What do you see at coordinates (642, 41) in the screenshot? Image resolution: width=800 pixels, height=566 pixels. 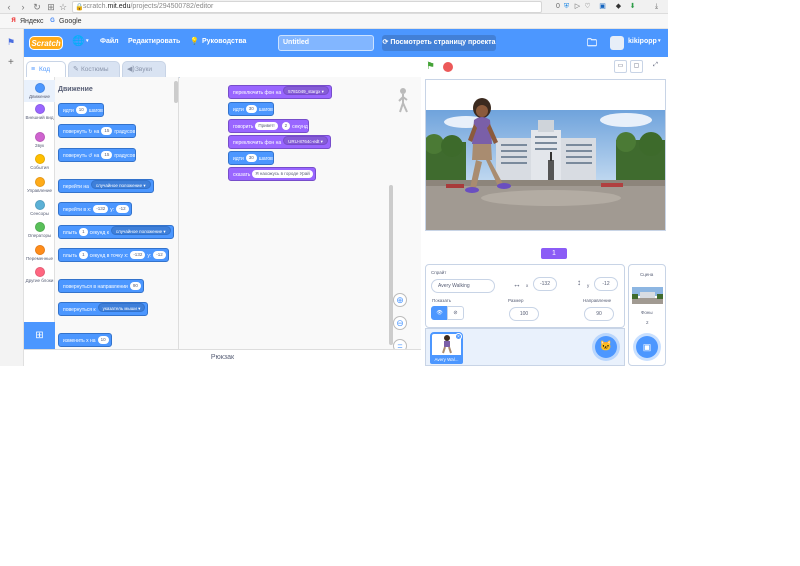 I see `username: kikipopp` at bounding box center [642, 41].